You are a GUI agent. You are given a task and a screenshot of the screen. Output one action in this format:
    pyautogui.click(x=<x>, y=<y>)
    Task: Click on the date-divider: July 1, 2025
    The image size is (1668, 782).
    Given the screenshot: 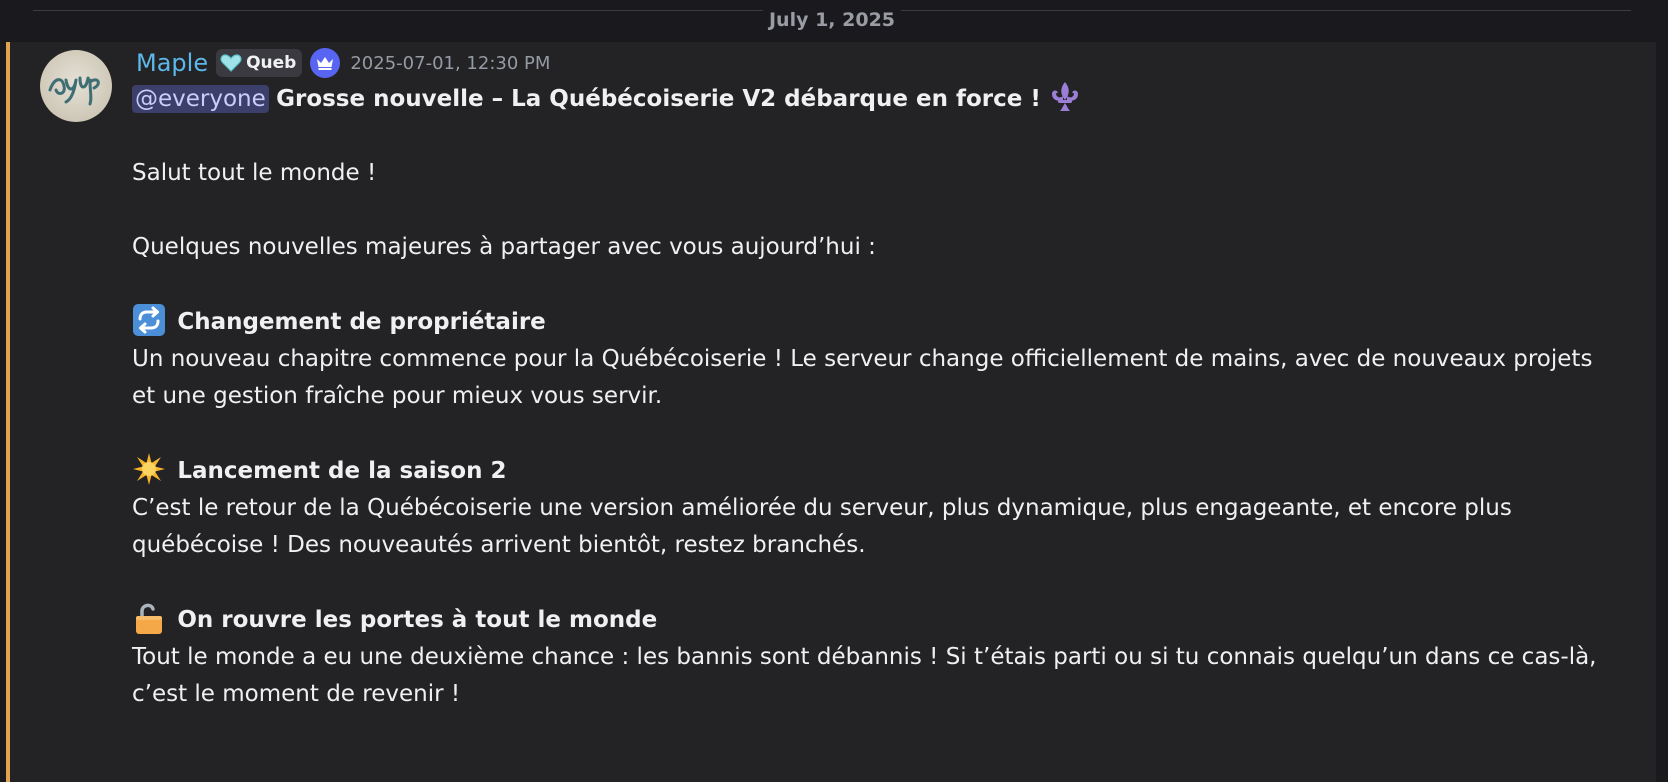 What is the action you would take?
    pyautogui.click(x=832, y=20)
    